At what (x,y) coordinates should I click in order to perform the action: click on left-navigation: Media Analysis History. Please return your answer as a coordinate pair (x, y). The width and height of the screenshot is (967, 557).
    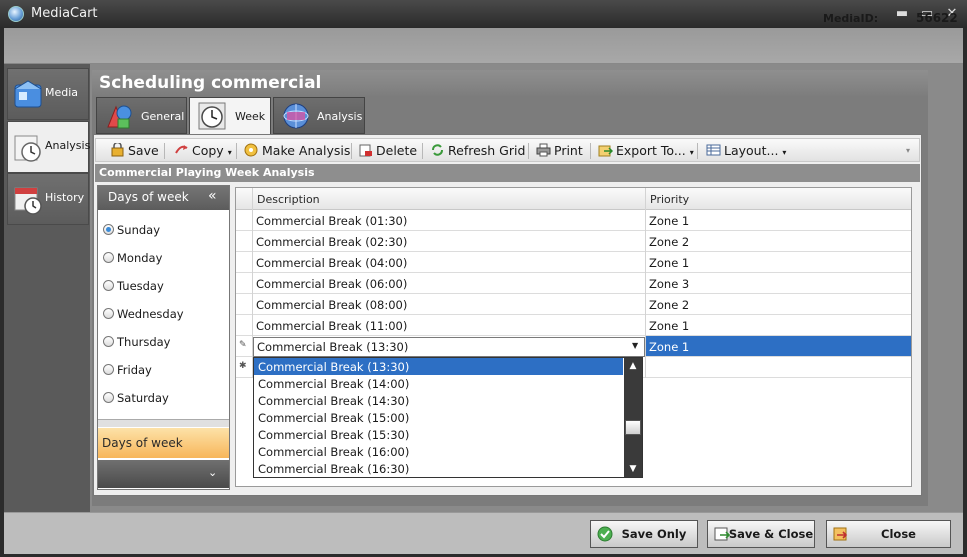
    Looking at the image, I should click on (47, 288).